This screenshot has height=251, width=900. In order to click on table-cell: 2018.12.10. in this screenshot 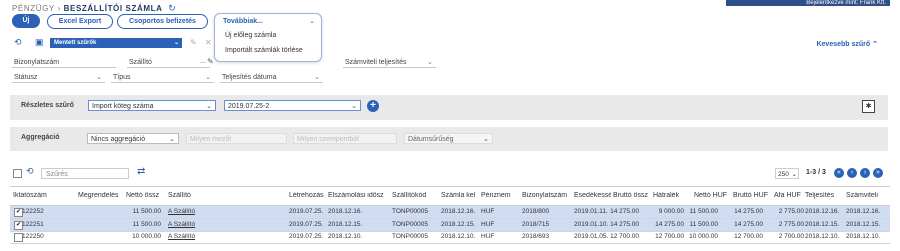, I will do `click(863, 236)`.